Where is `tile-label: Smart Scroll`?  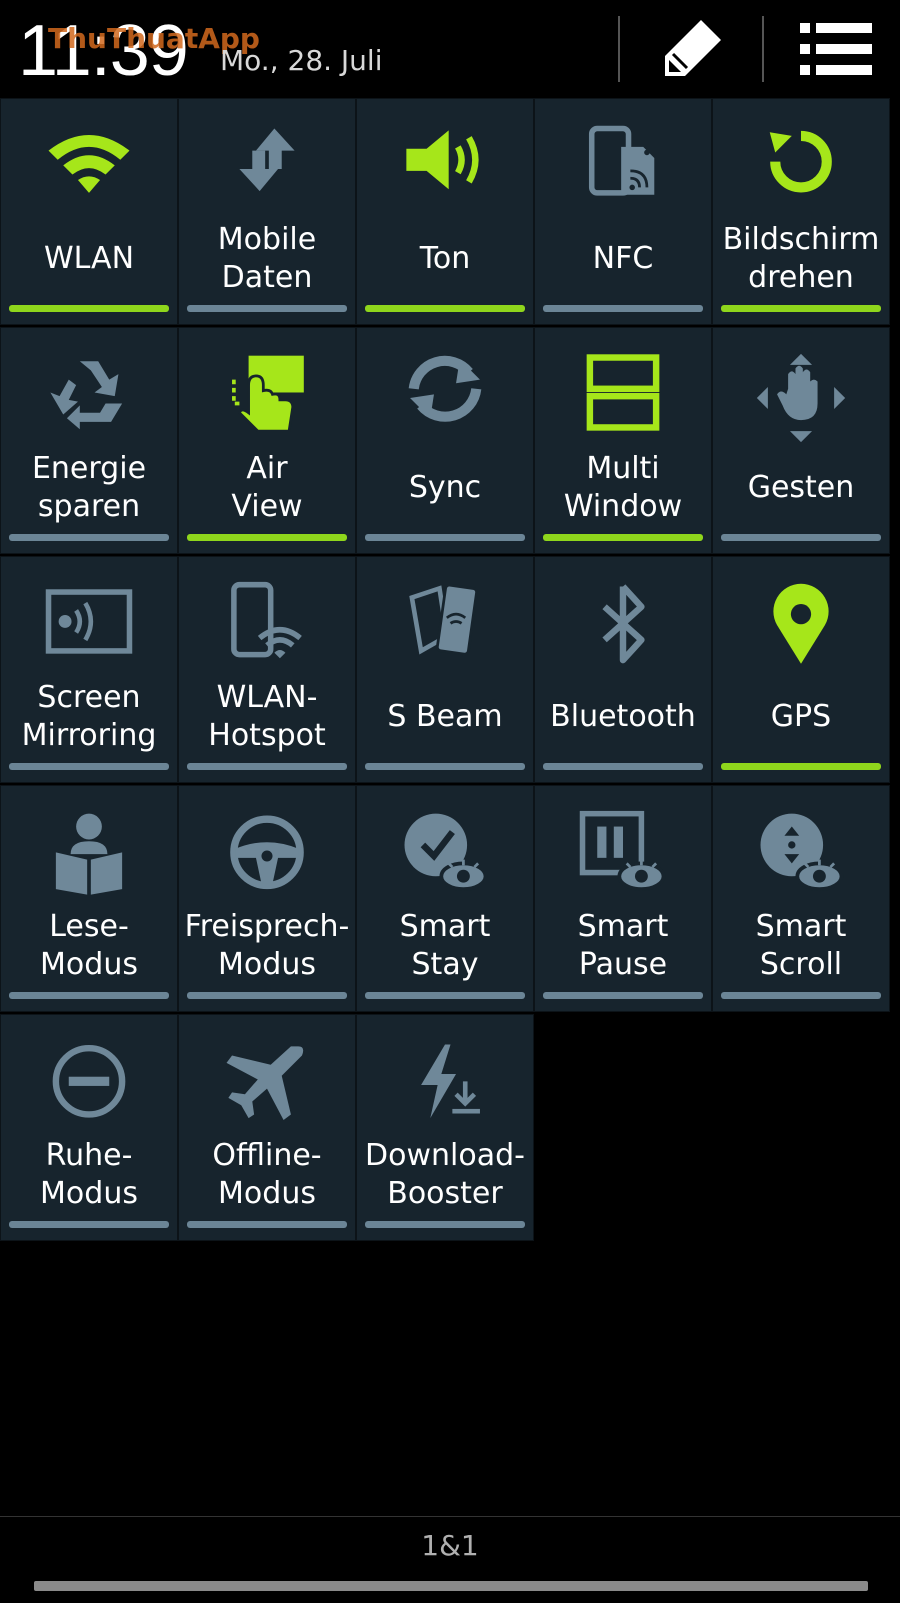
tile-label: Smart Scroll is located at coordinates (801, 945).